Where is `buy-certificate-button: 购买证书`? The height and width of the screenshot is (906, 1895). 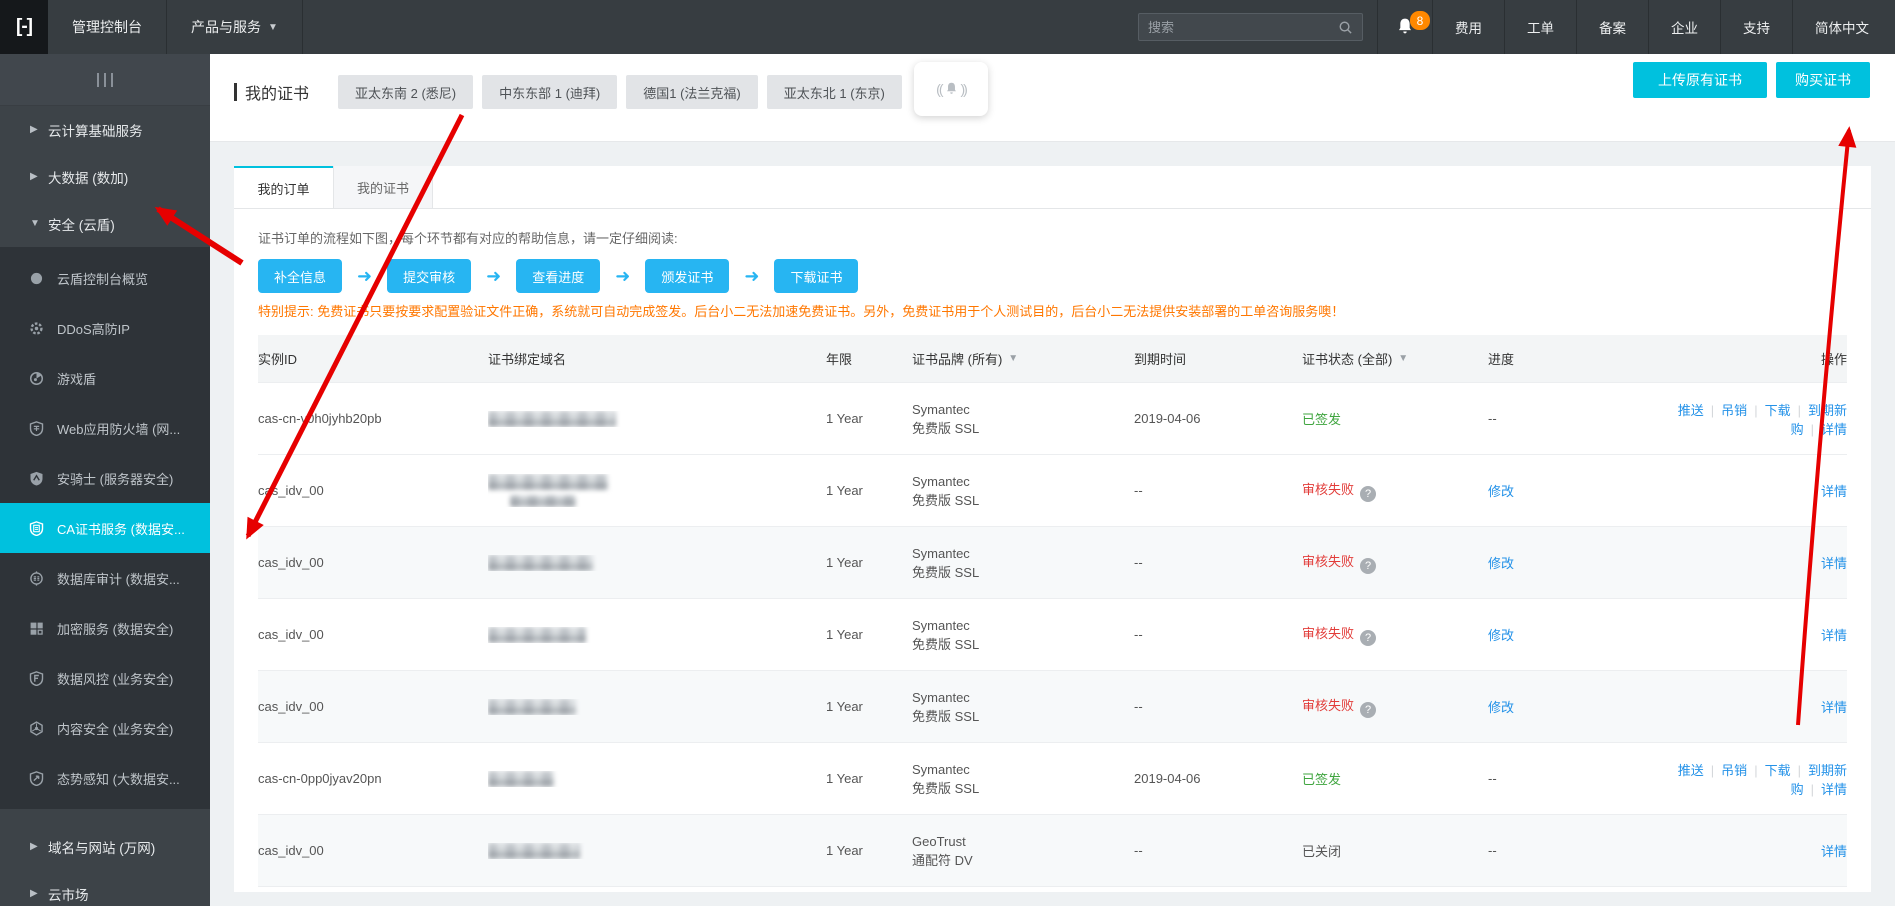 buy-certificate-button: 购买证书 is located at coordinates (1823, 80).